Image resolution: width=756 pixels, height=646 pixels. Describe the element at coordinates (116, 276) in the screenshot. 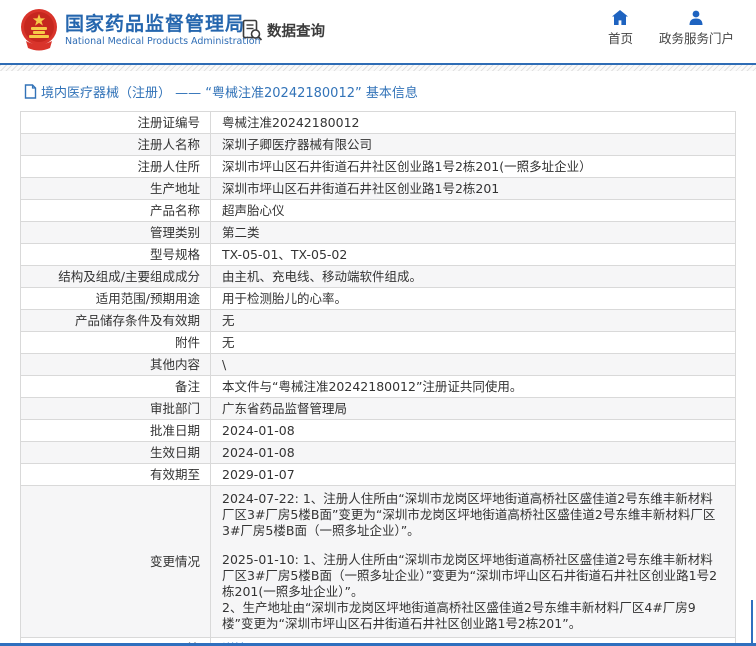

I see `row-label: 结构及组成/主要组成成分` at that location.